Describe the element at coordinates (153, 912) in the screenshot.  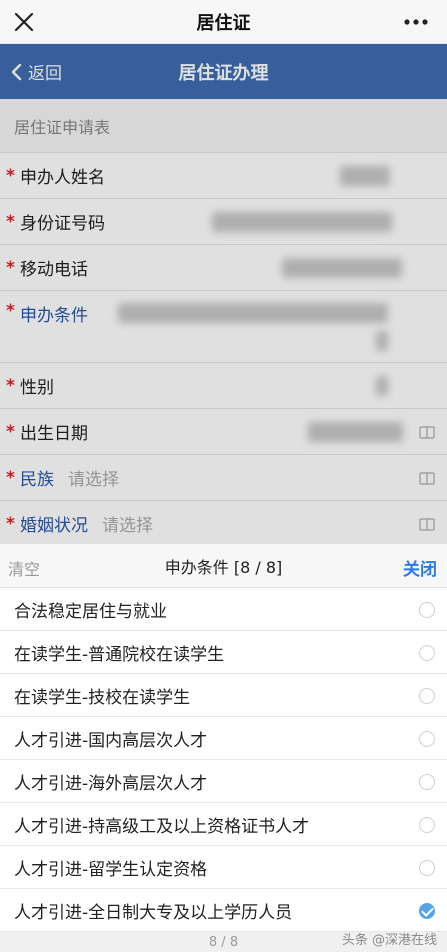
I see `option-label: 人才引进-全日制大专及以上学历人员` at that location.